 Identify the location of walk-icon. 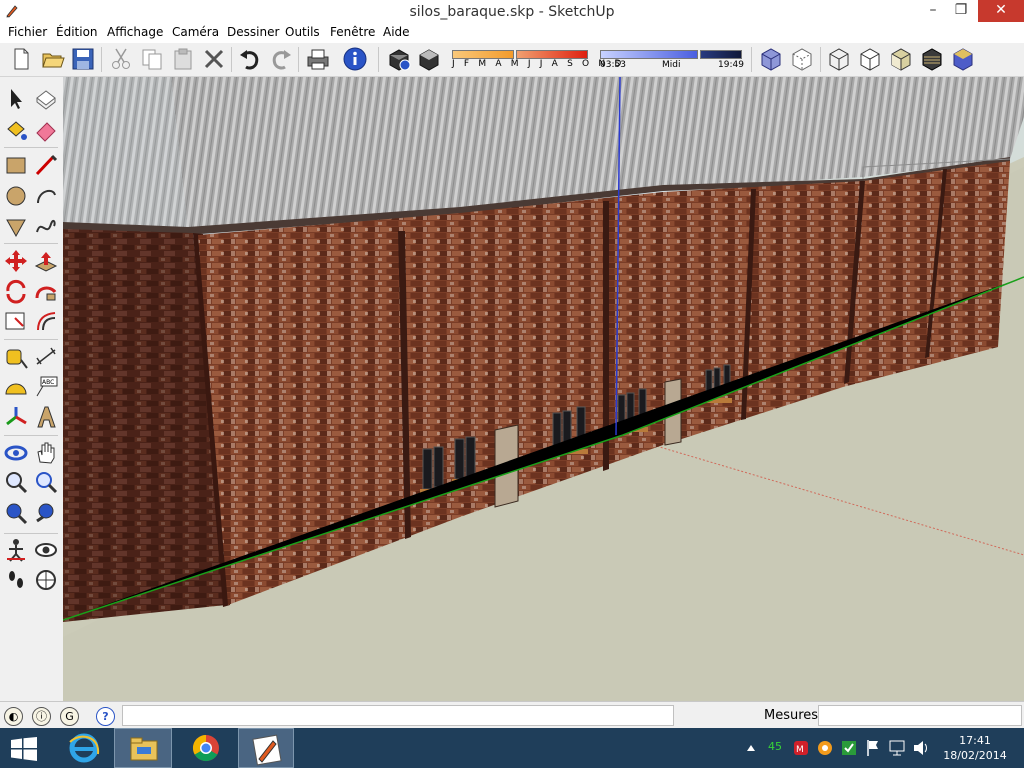
(16, 580).